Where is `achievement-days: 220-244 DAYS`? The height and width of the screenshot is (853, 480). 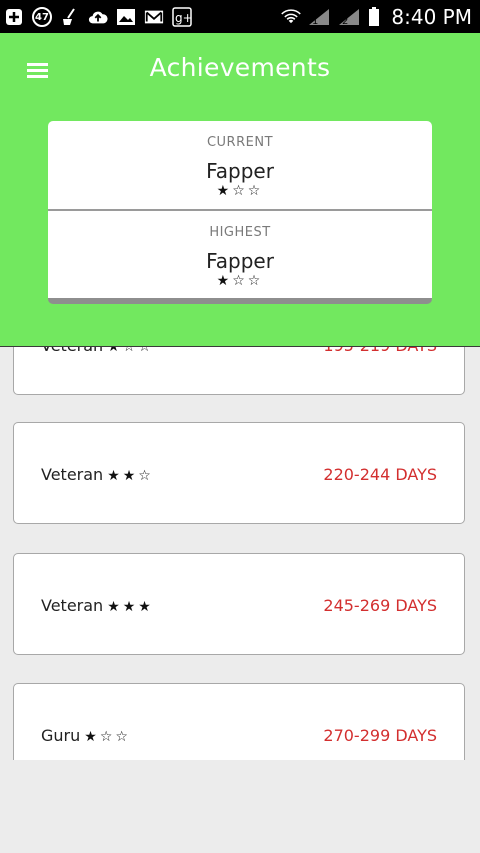 achievement-days: 220-244 DAYS is located at coordinates (380, 474).